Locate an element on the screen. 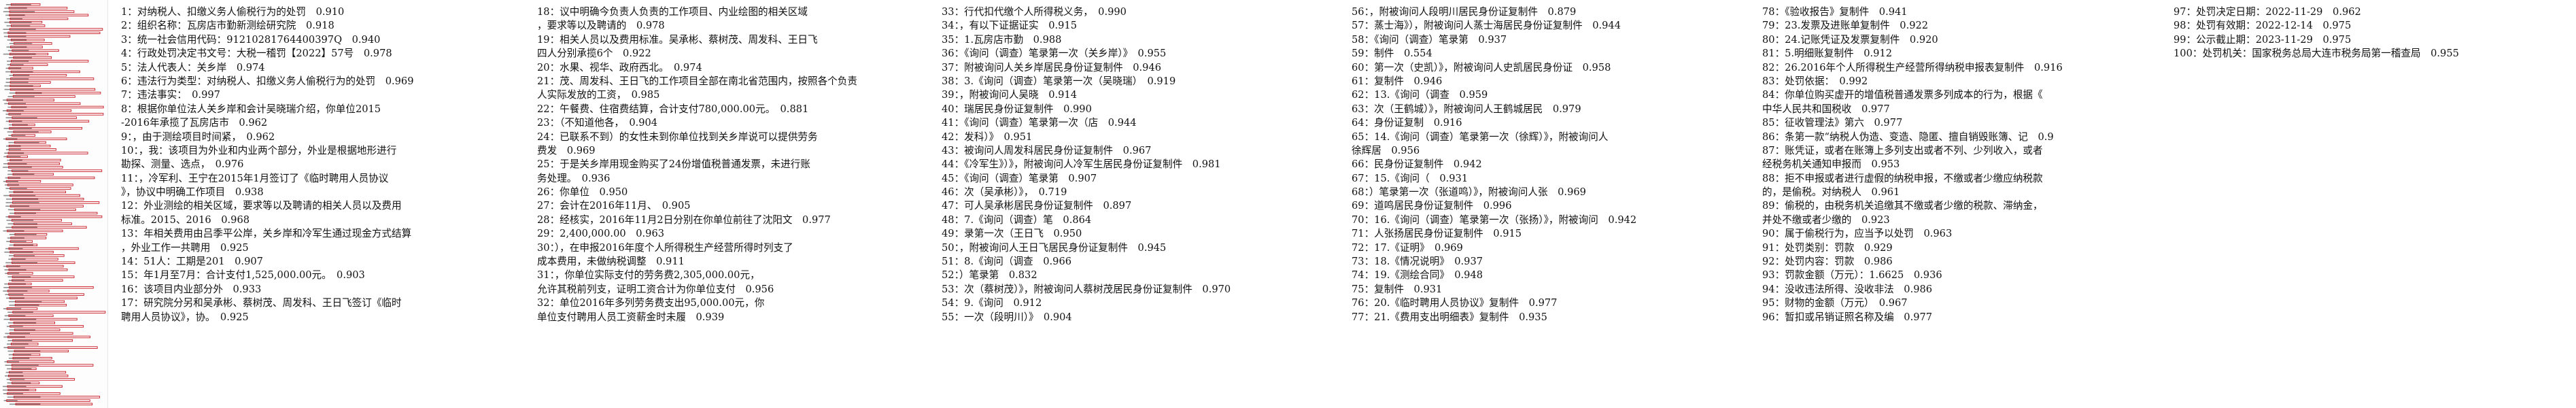  ocr-line: 81：5.明细账复制件 0.912 is located at coordinates (1828, 54).